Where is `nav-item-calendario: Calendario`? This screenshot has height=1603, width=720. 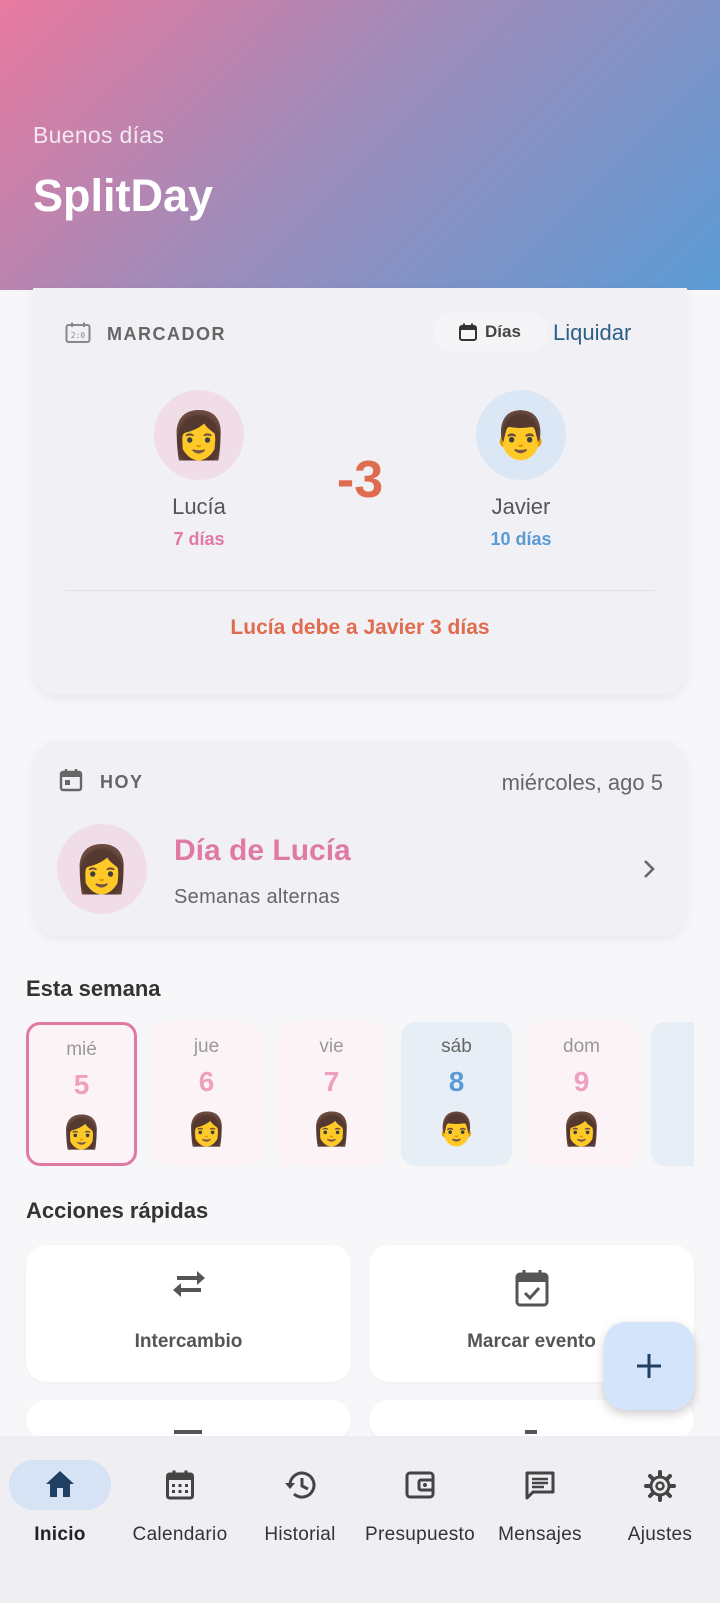 nav-item-calendario: Calendario is located at coordinates (180, 1508).